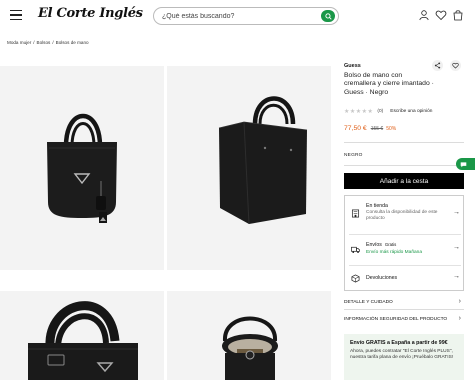 The width and height of the screenshot is (475, 380). What do you see at coordinates (374, 245) in the screenshot?
I see `shipping-title-text: Envíos` at bounding box center [374, 245].